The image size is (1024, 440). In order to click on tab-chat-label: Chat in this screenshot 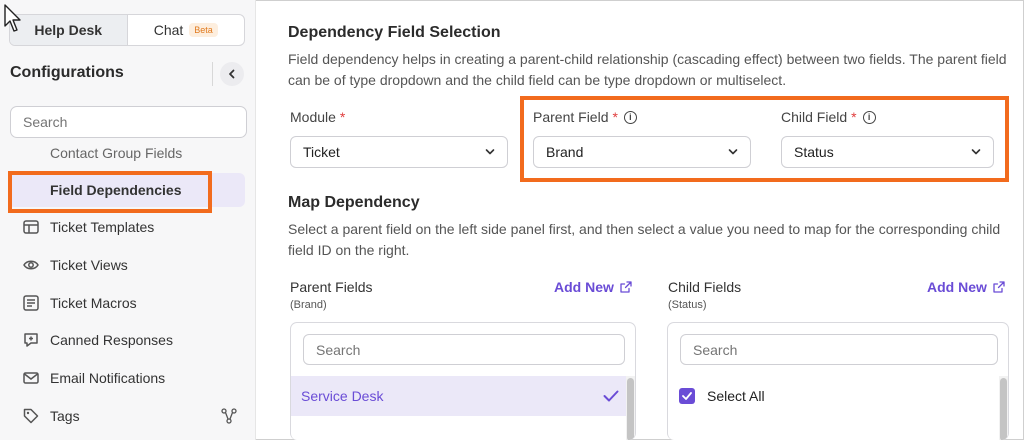, I will do `click(168, 30)`.